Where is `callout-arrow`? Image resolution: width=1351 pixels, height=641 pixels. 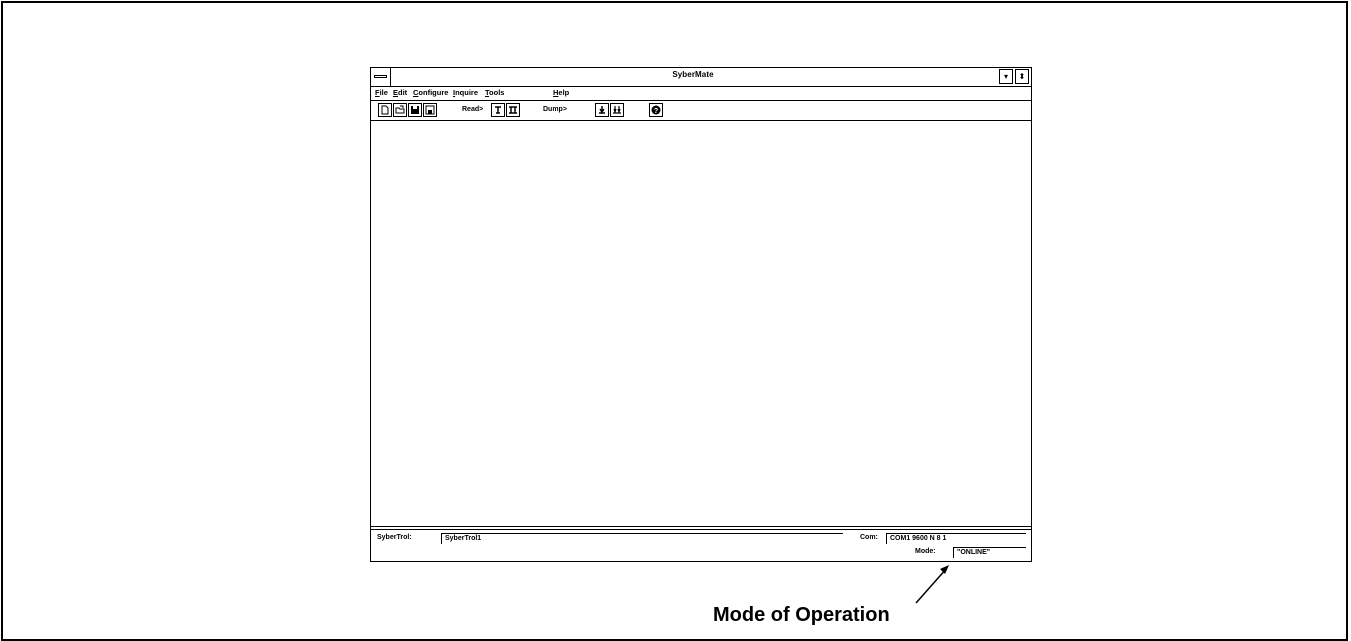 callout-arrow is located at coordinates (932, 584).